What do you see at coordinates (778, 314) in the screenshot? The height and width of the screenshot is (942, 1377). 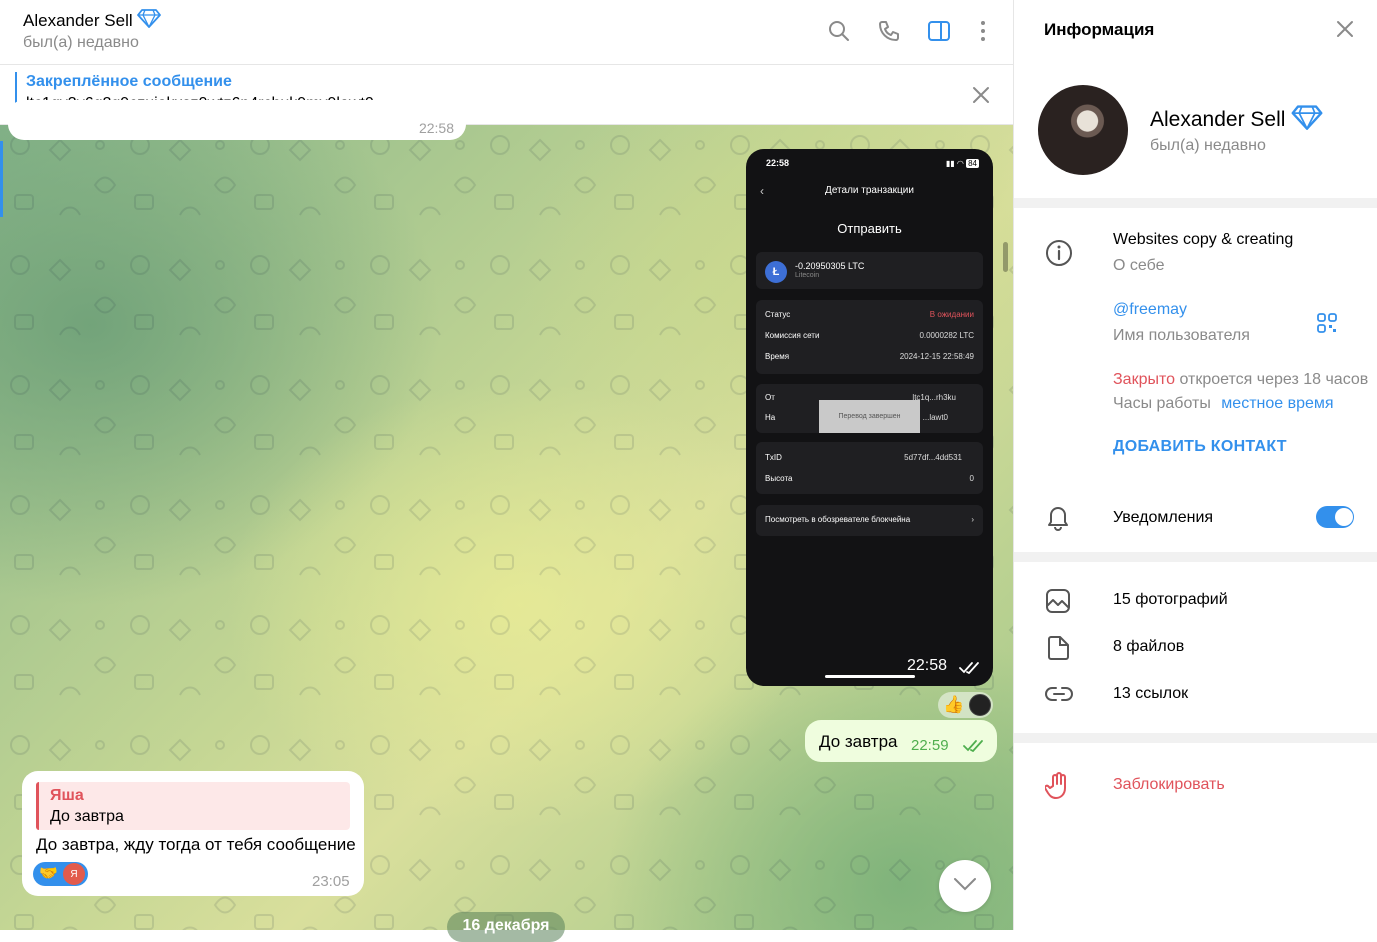 I see `status-label: Статус` at bounding box center [778, 314].